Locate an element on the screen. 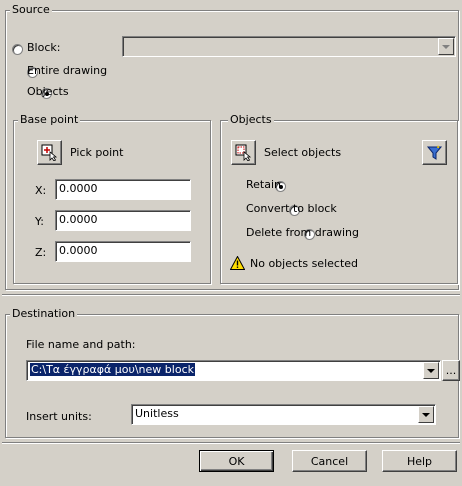  block-name-combobox is located at coordinates (289, 46).